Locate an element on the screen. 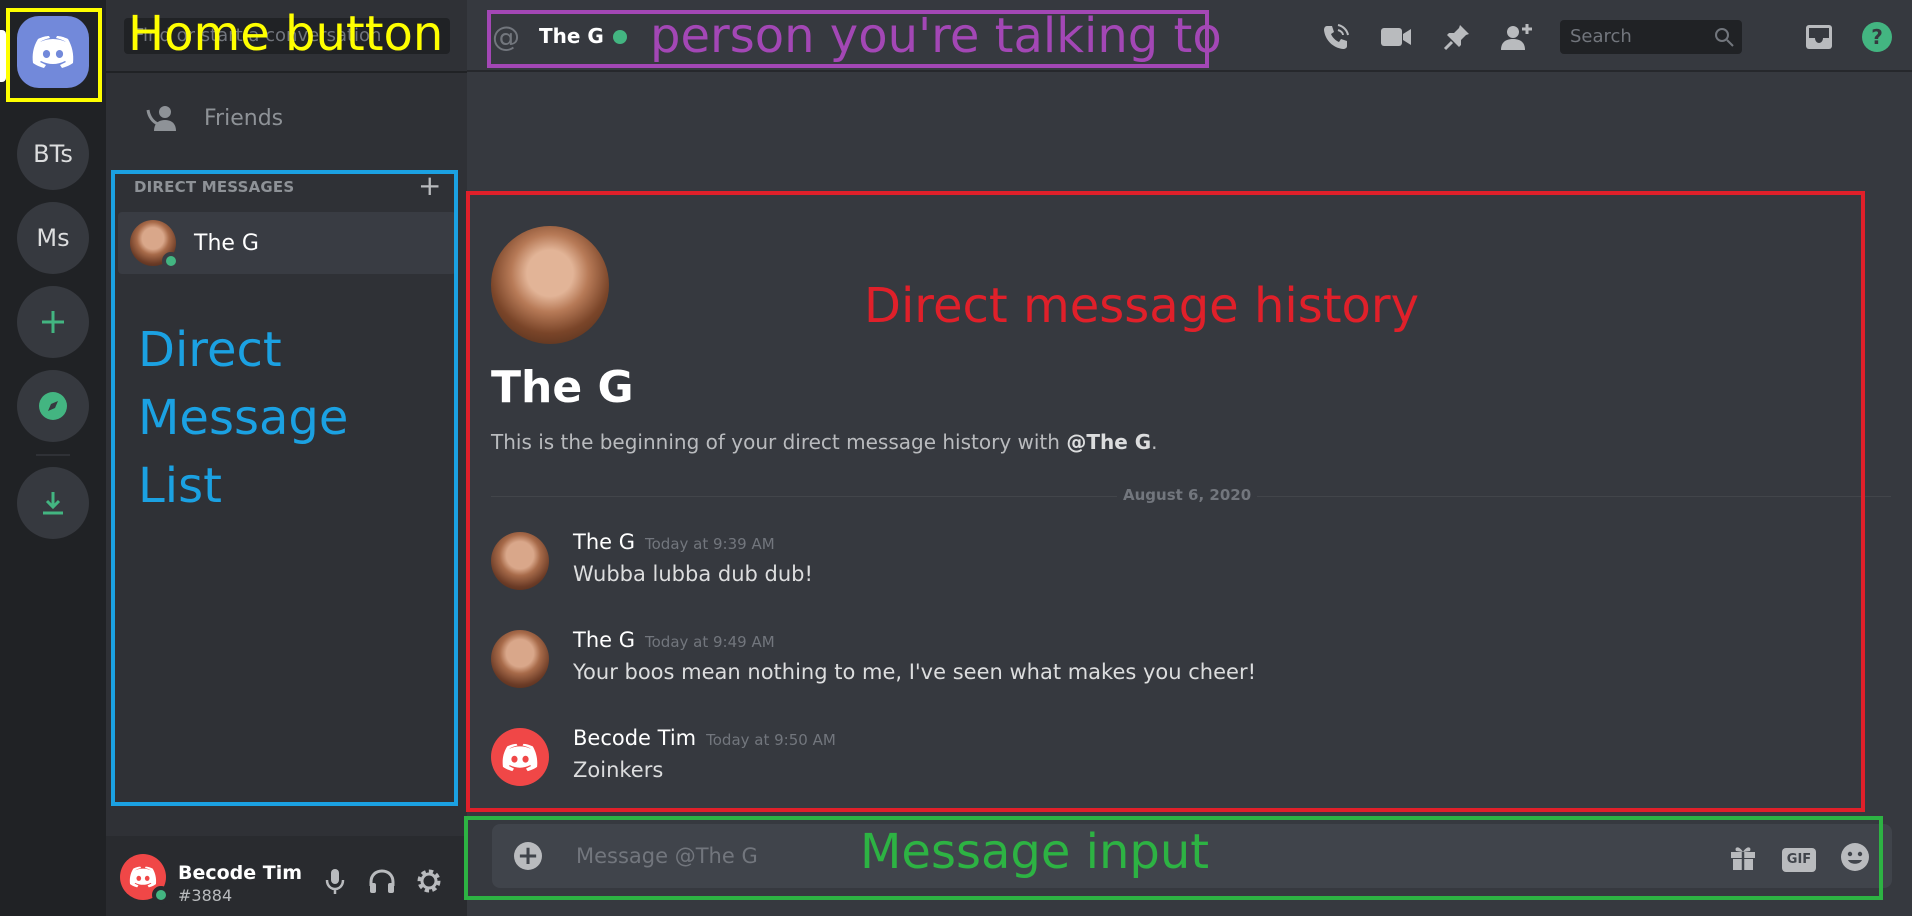 This screenshot has height=916, width=1912. headphones-icon is located at coordinates (382, 881).